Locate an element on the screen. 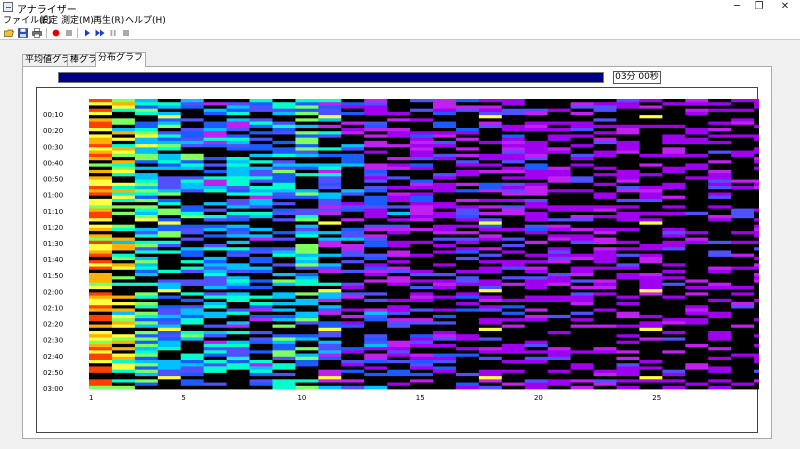 Image resolution: width=800 pixels, height=449 pixels. close-button: ✕ is located at coordinates (785, 7).